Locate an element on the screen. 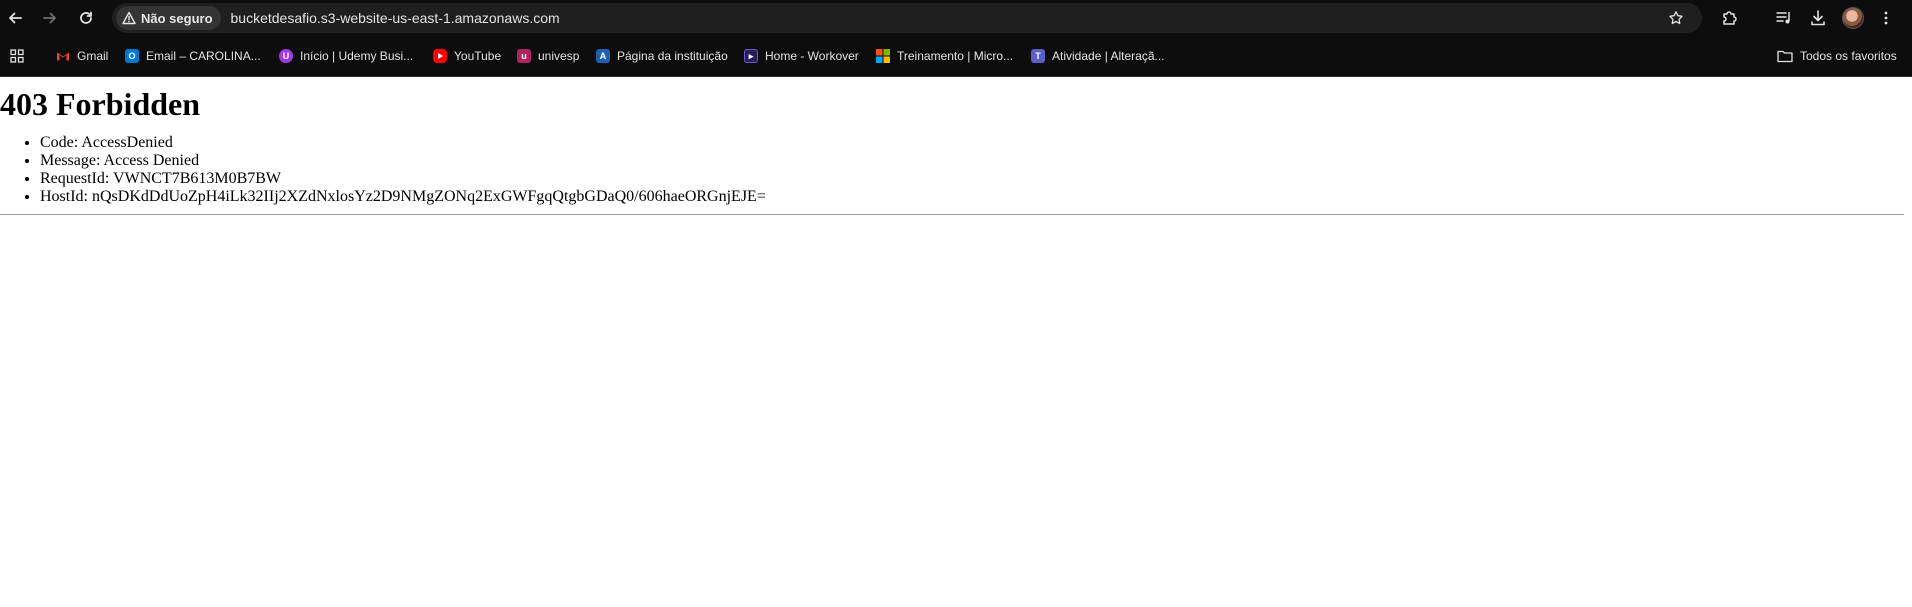  downloads-button is located at coordinates (1818, 18).